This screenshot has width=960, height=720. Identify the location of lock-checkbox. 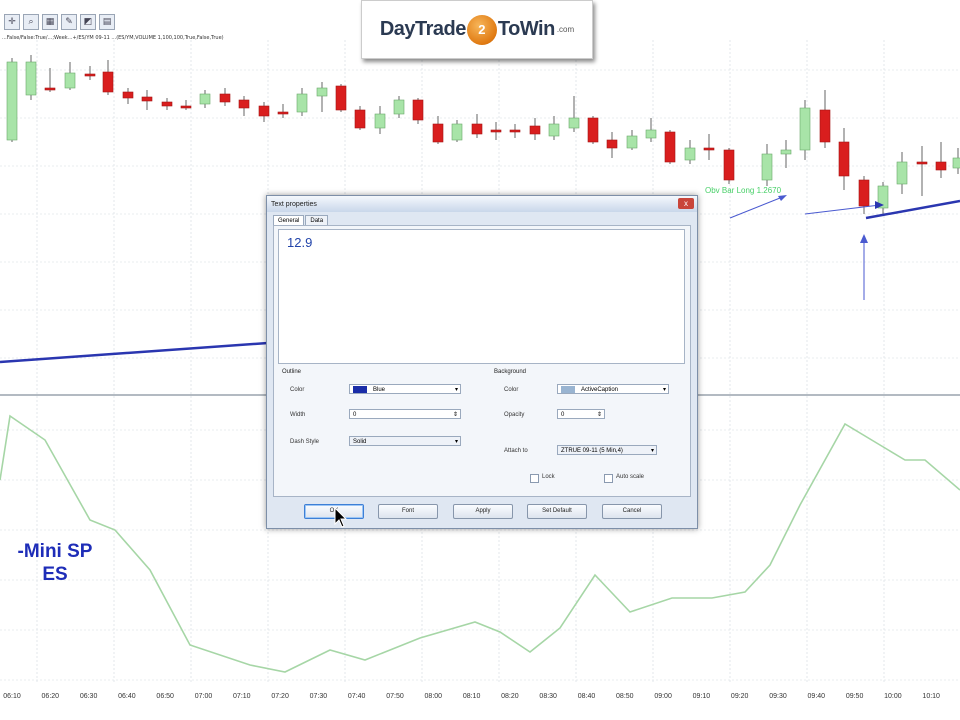
(534, 478).